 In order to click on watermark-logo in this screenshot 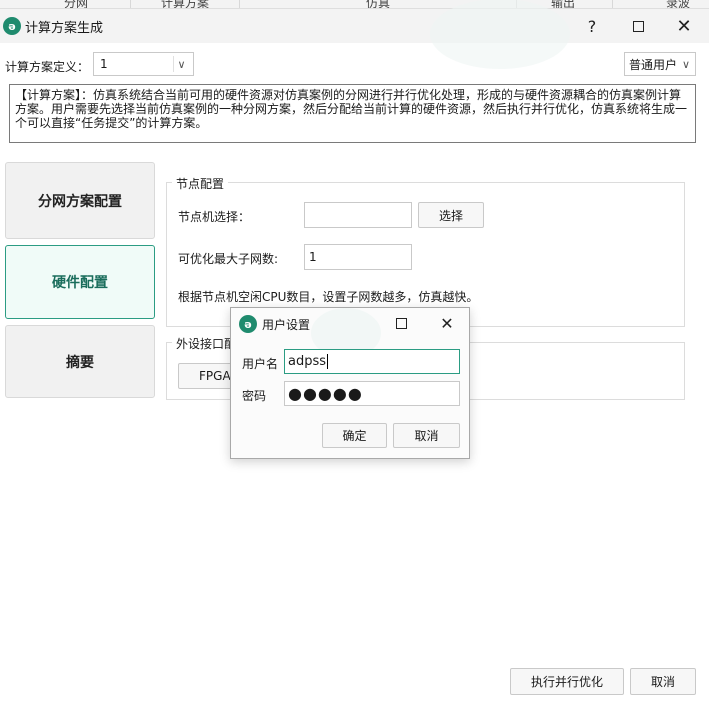, I will do `click(500, 34)`.